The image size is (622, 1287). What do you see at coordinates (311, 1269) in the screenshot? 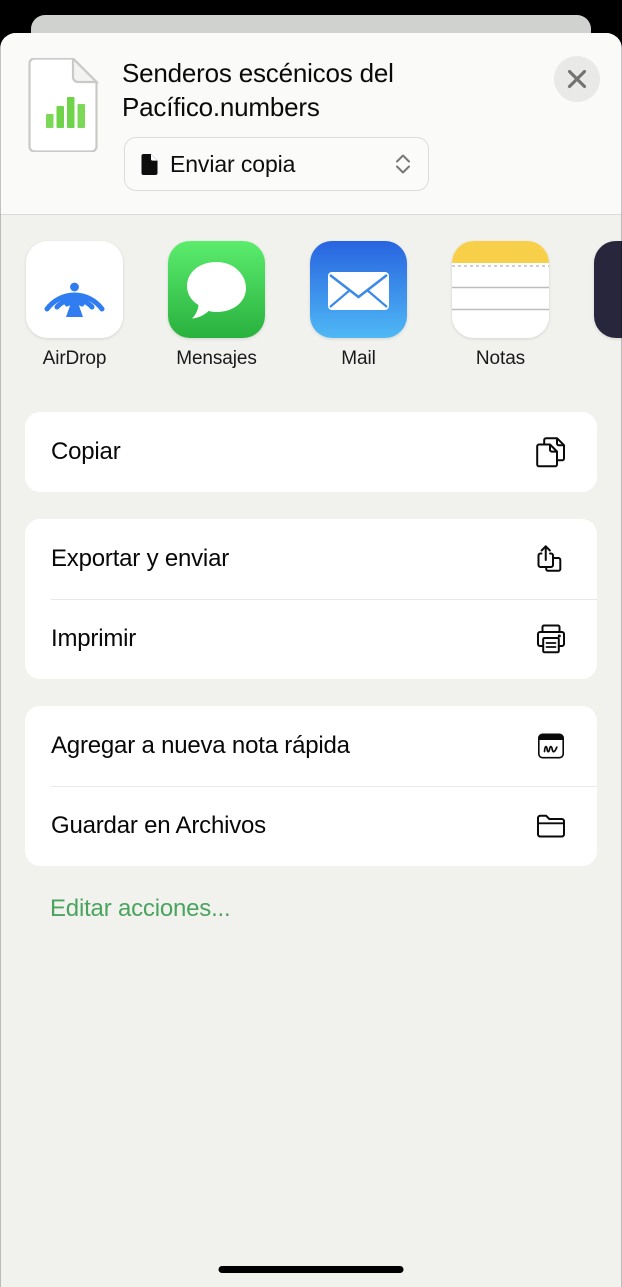
I see `home-indicator` at bounding box center [311, 1269].